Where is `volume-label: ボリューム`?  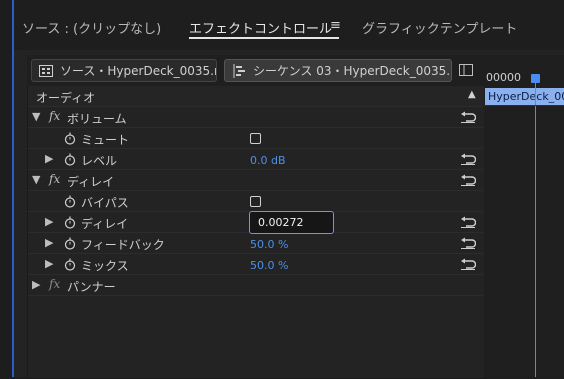
volume-label: ボリューム is located at coordinates (97, 119).